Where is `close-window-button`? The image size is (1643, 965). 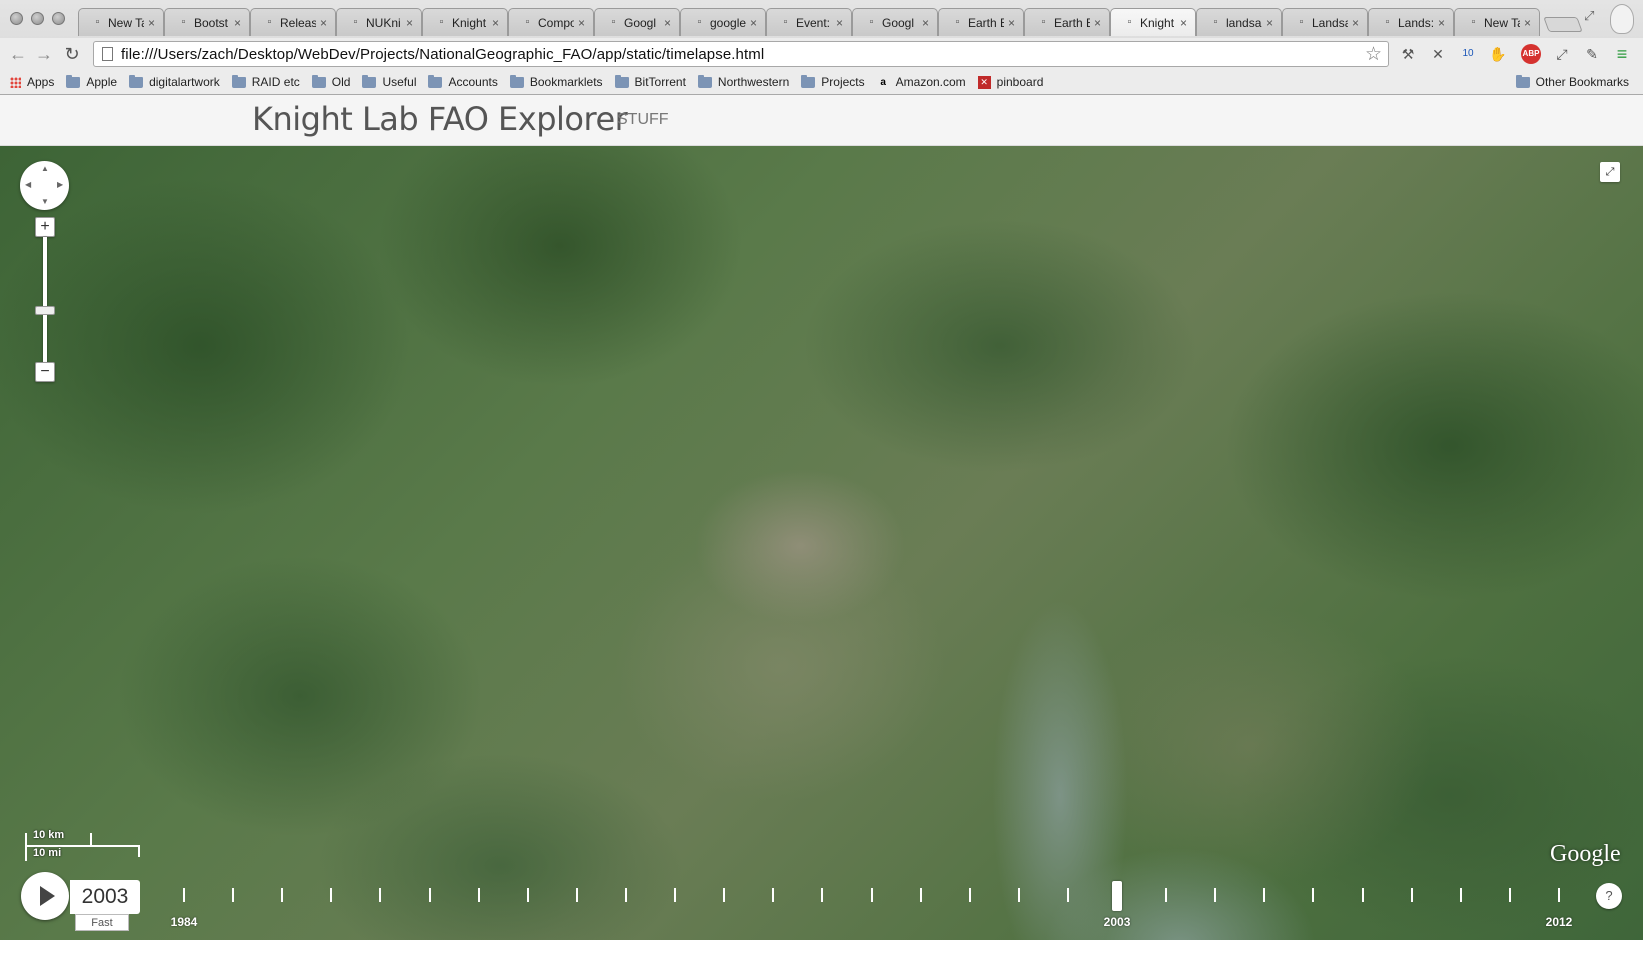 close-window-button is located at coordinates (16, 18).